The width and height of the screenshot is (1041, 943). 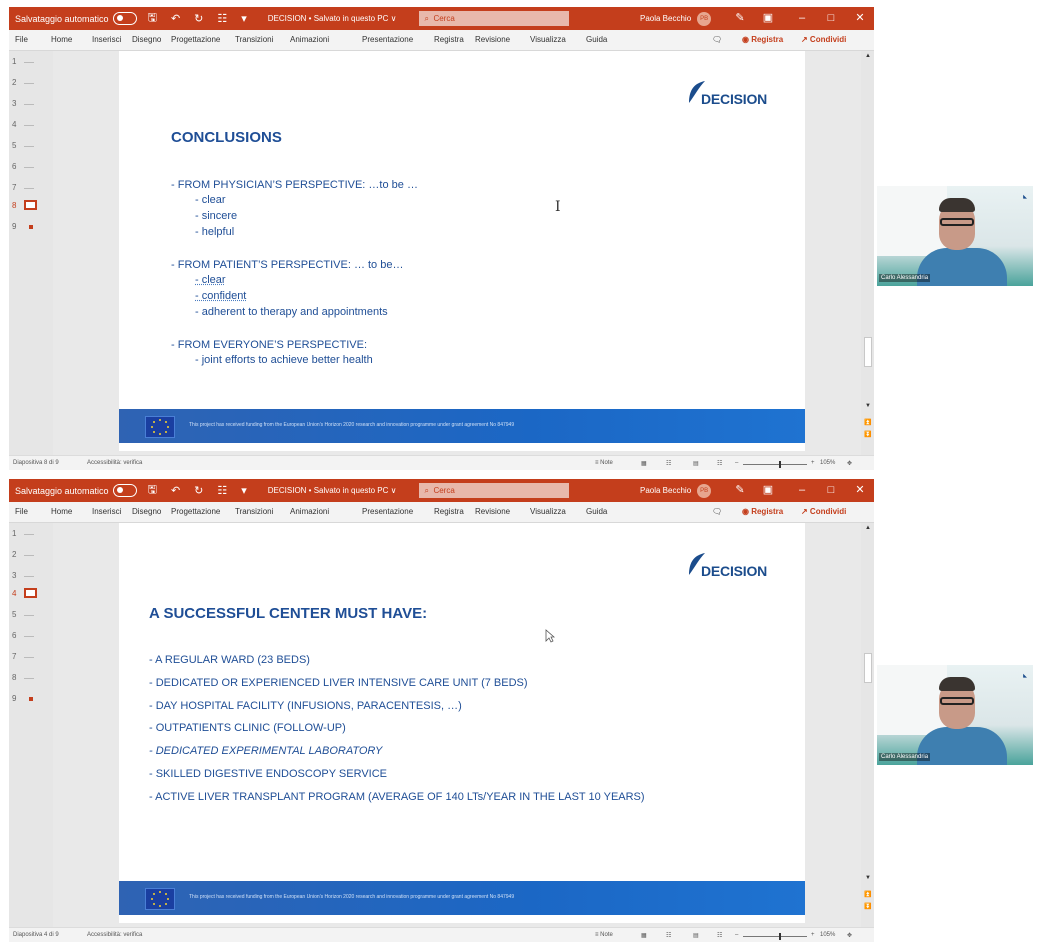 What do you see at coordinates (152, 18) in the screenshot?
I see `save-icon: 🖫` at bounding box center [152, 18].